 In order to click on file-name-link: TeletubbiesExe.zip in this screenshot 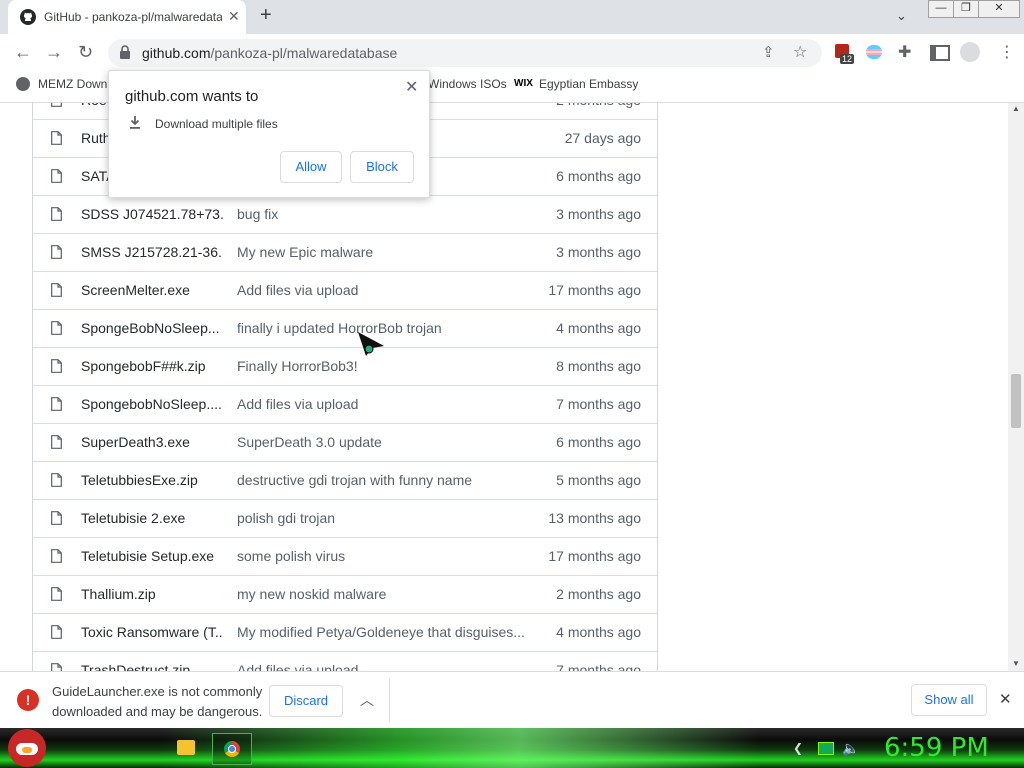, I will do `click(152, 480)`.